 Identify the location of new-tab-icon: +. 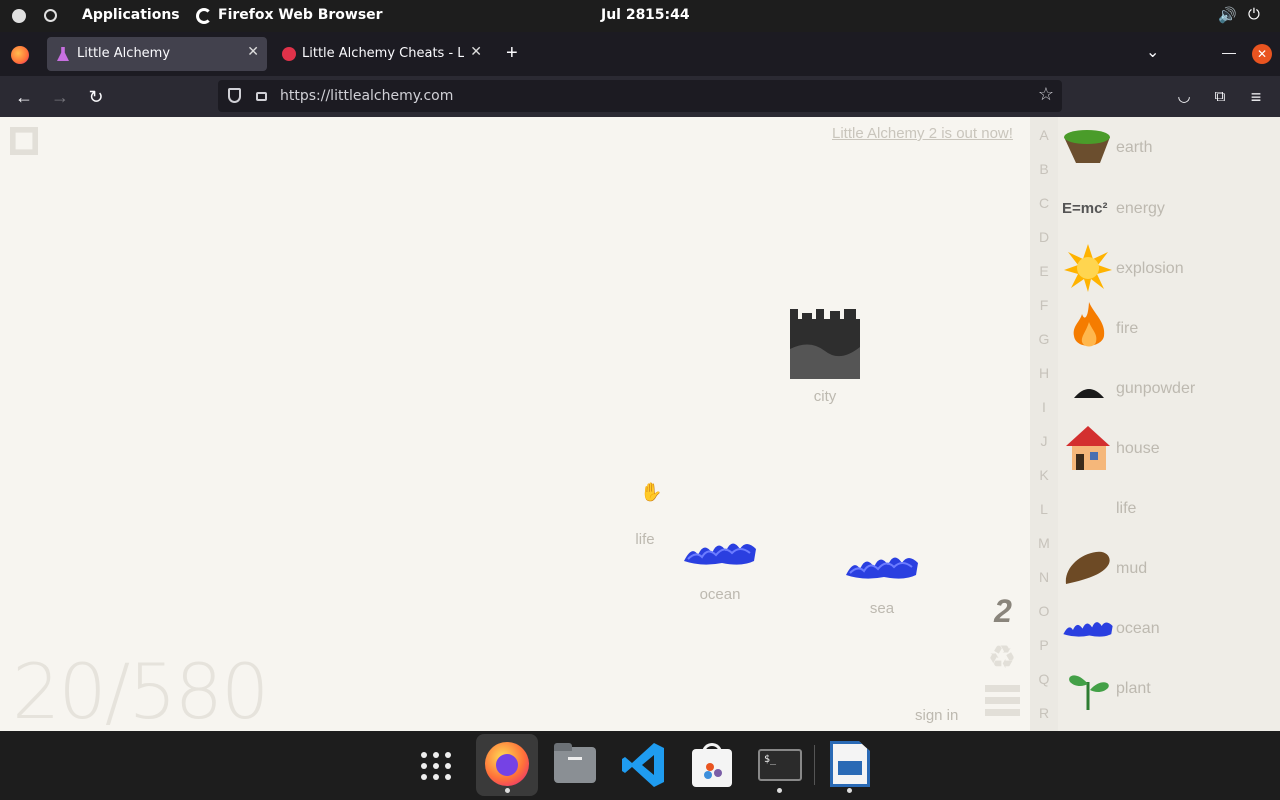
(512, 53).